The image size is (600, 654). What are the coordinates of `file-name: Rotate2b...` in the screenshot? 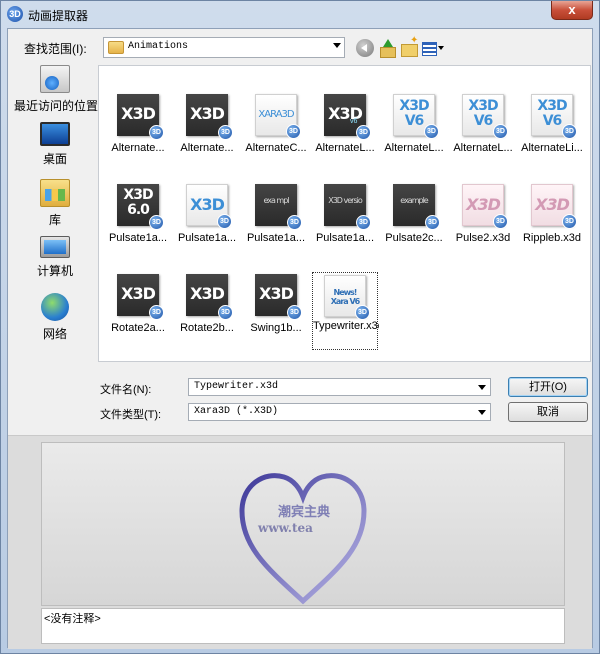 It's located at (207, 328).